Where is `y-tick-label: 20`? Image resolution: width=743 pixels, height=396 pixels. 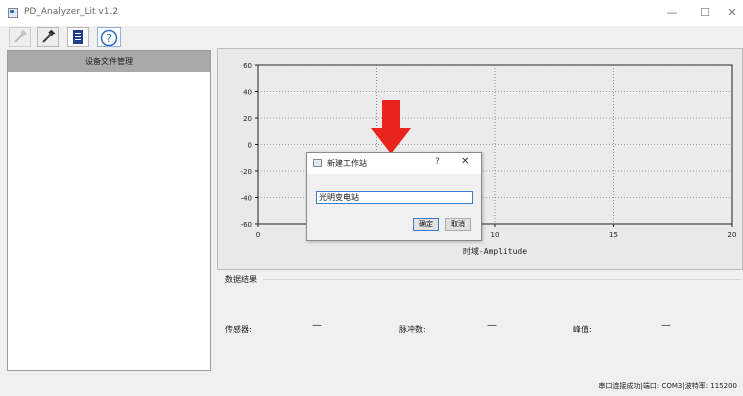 y-tick-label: 20 is located at coordinates (247, 119).